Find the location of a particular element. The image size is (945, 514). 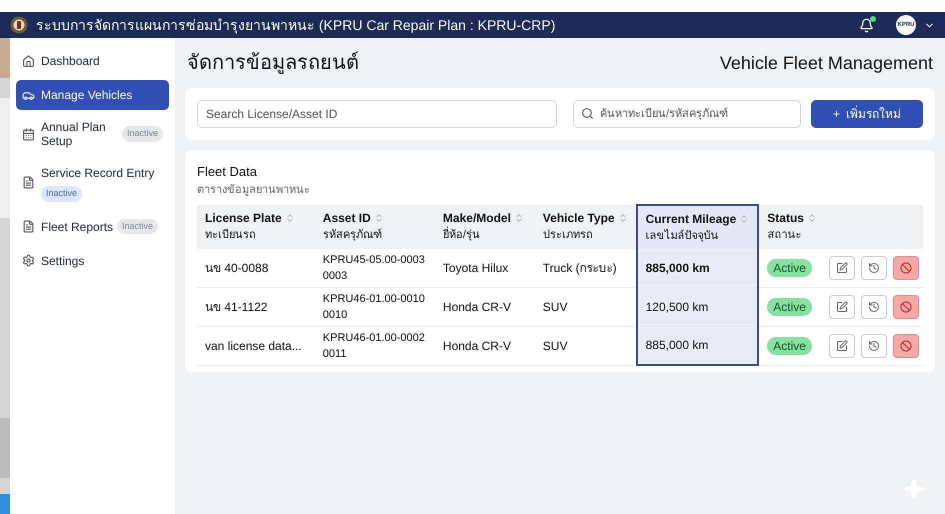

calendar-icon is located at coordinates (28, 134).